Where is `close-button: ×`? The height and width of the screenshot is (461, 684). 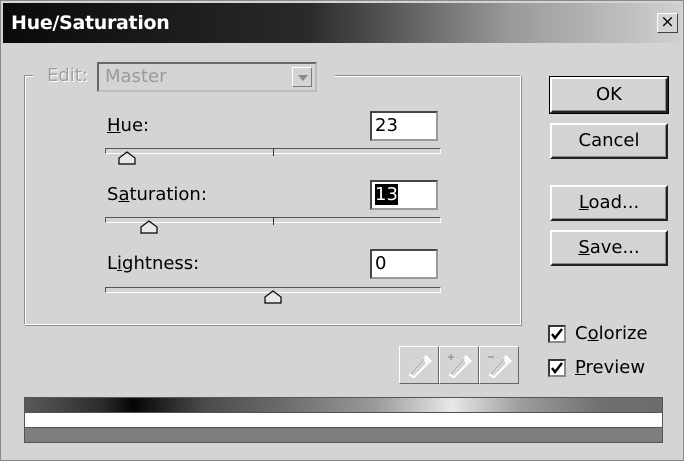 close-button: × is located at coordinates (667, 23).